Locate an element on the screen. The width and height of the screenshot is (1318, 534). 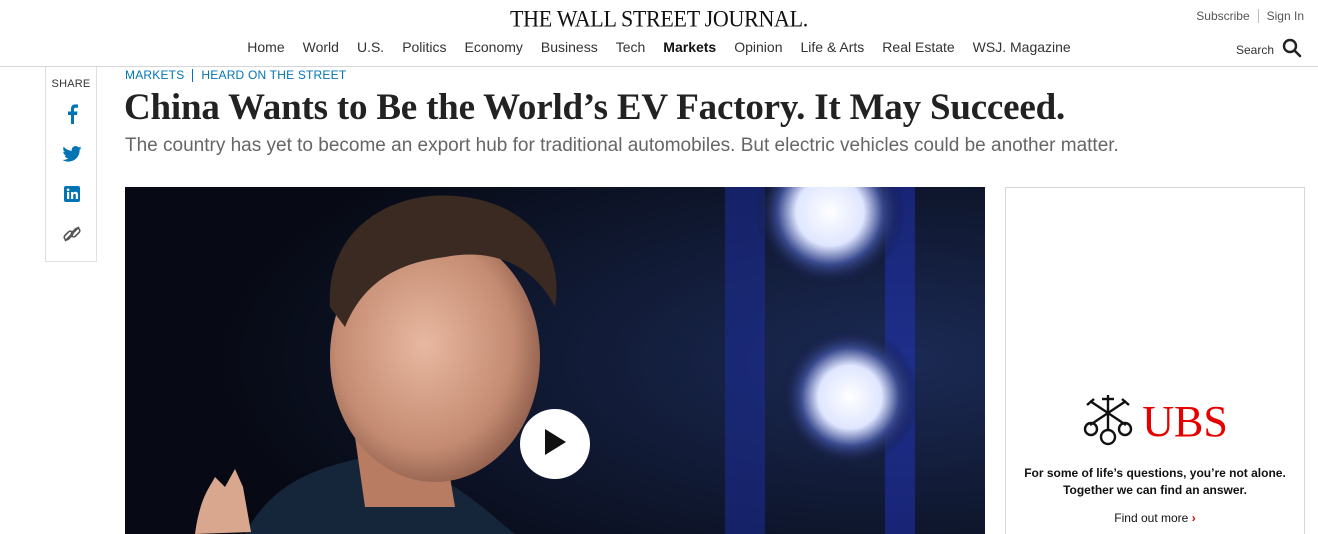
share-bar: SHARE is located at coordinates (71, 164).